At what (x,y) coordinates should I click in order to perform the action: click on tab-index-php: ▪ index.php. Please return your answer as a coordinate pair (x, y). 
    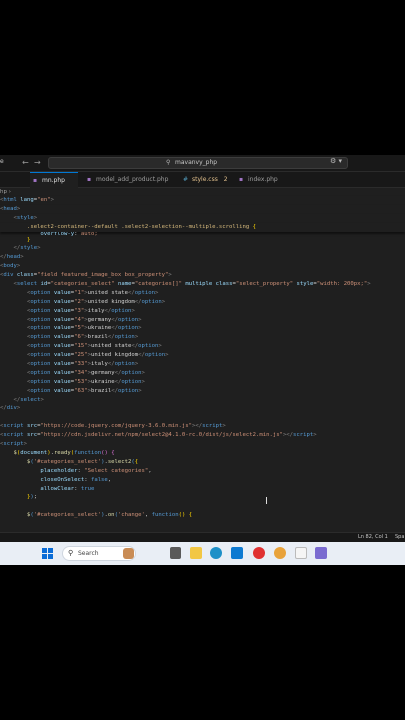
    Looking at the image, I should click on (261, 180).